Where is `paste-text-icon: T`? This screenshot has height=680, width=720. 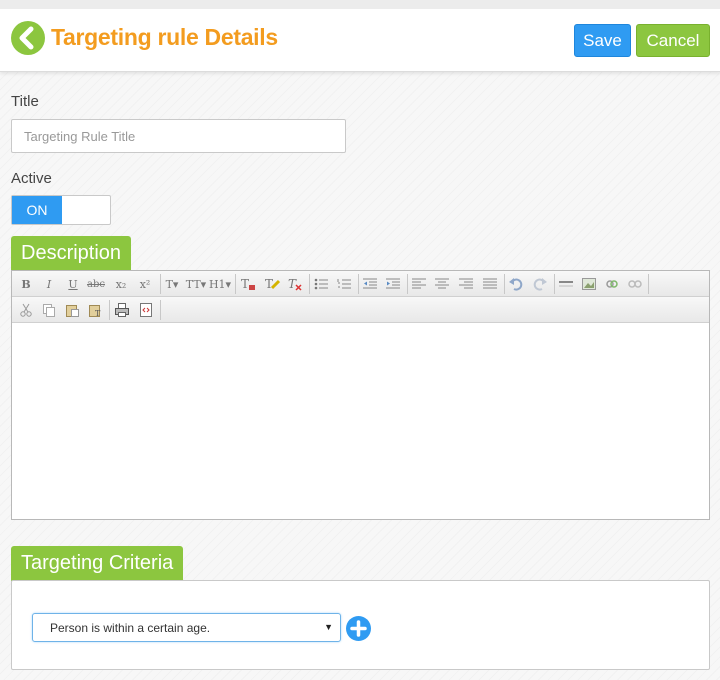
paste-text-icon: T is located at coordinates (95, 310).